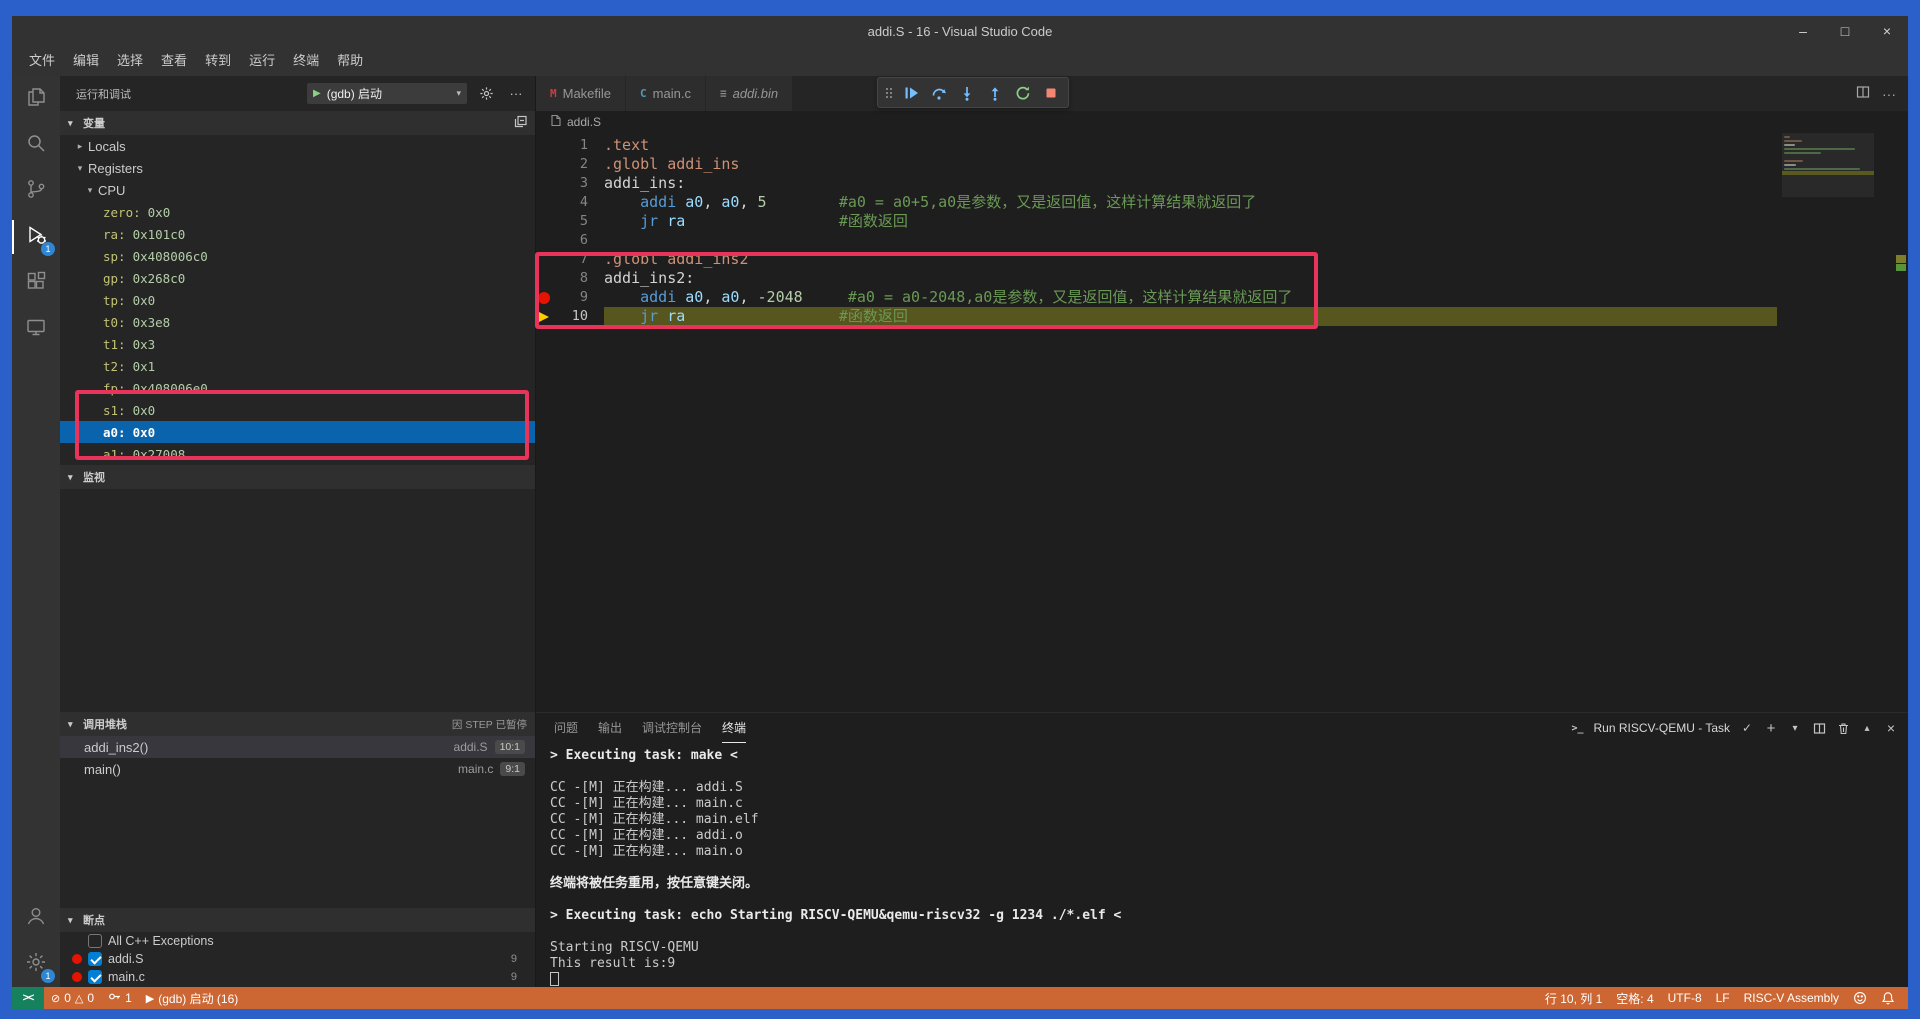 This screenshot has width=1920, height=1019. I want to click on remote-indicator: ><, so click(28, 998).